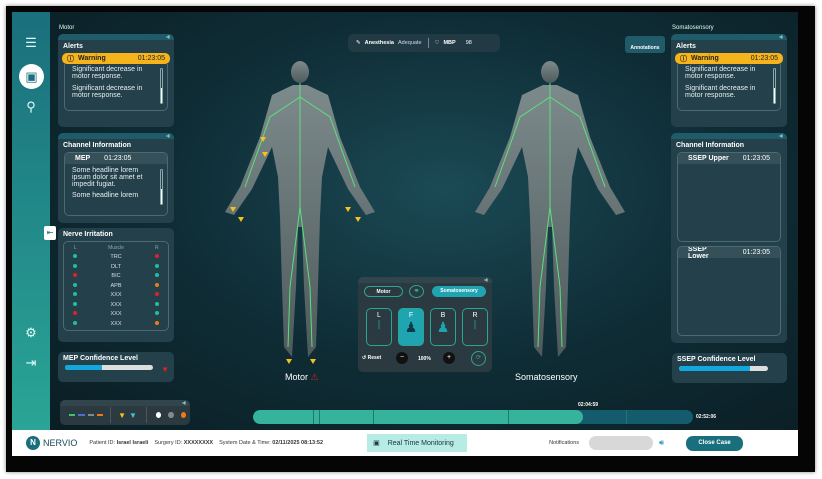 This screenshot has width=822, height=479. Describe the element at coordinates (478, 358) in the screenshot. I see `rotate-icon: ⟳` at that location.